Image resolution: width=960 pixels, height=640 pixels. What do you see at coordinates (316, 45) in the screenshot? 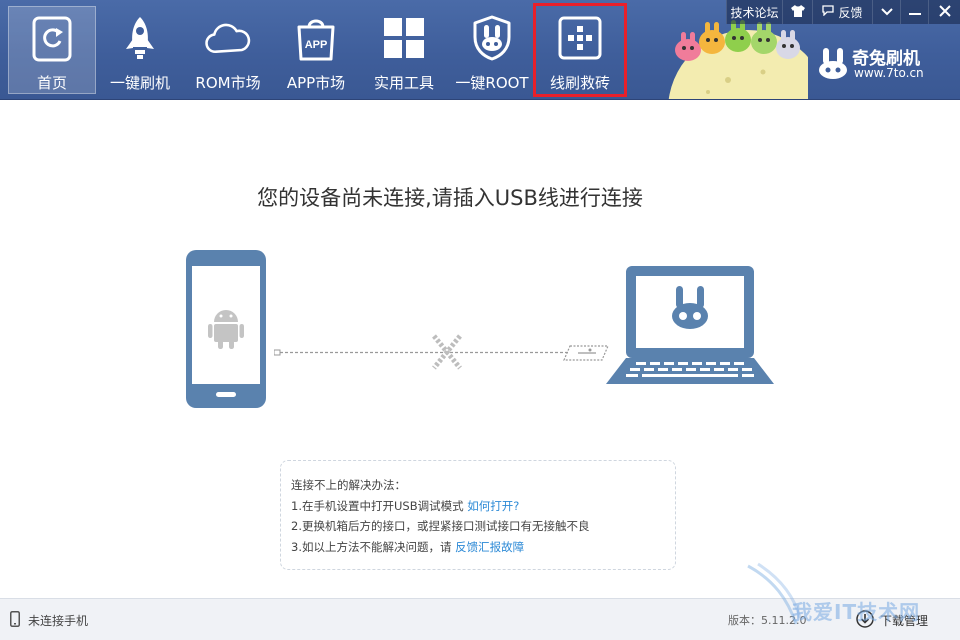
I see `app-icon-text: APP` at bounding box center [316, 45].